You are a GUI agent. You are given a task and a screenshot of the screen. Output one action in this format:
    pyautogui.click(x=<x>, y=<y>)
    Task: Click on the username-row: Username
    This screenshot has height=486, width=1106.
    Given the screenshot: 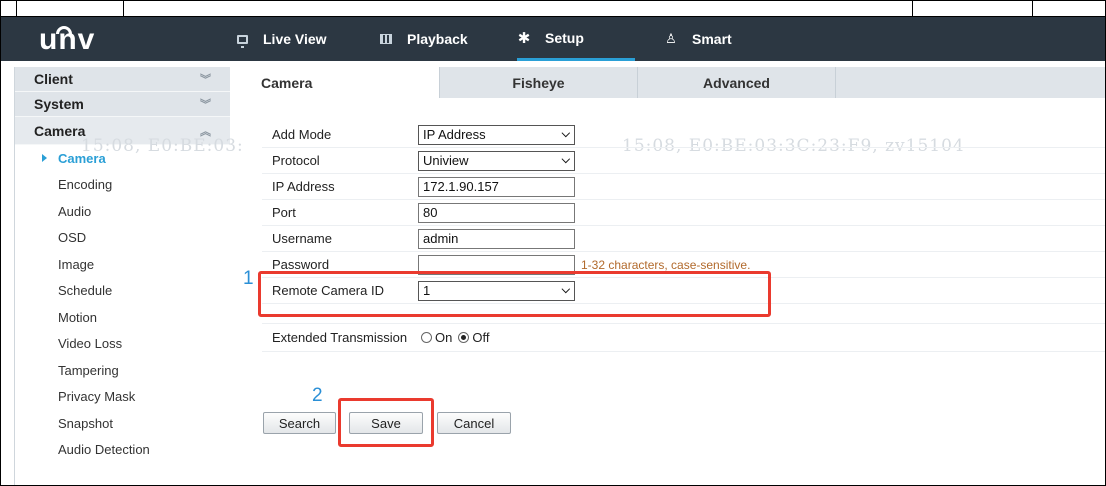 What is the action you would take?
    pyautogui.click(x=683, y=239)
    